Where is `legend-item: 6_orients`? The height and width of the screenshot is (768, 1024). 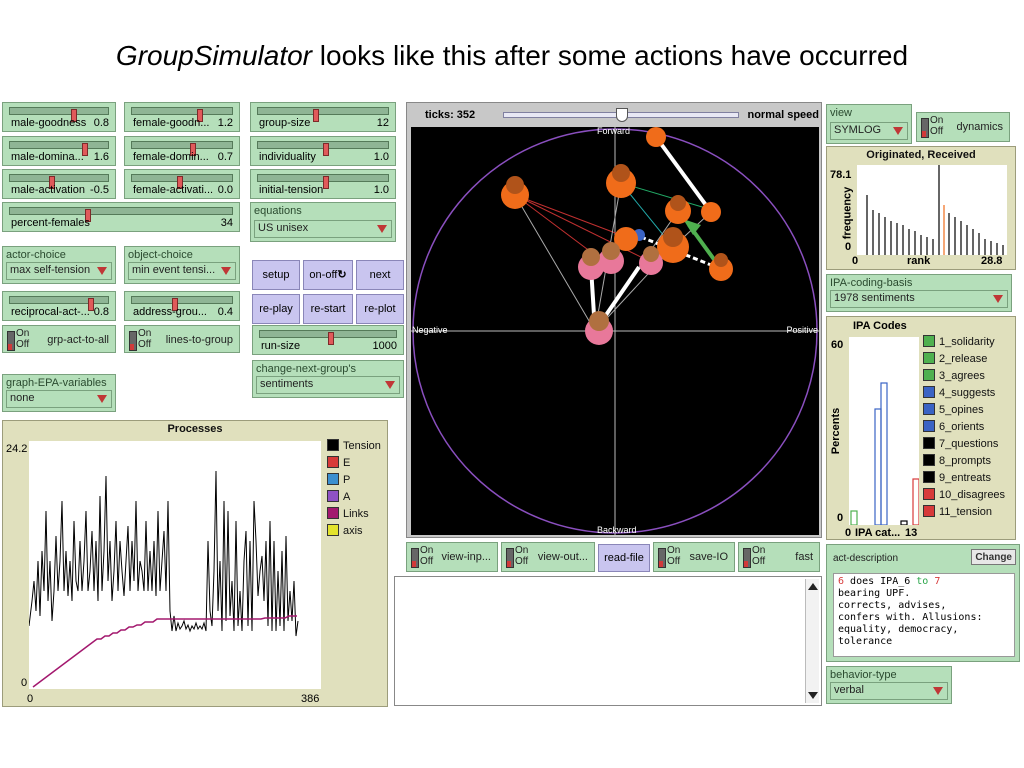 legend-item: 6_orients is located at coordinates (953, 426).